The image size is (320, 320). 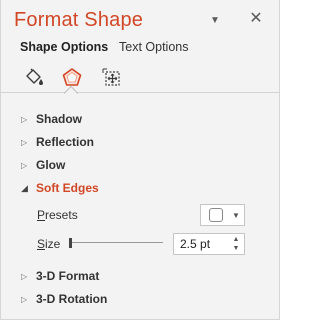 I want to click on soft-edges-presets-button: ▼, so click(x=222, y=215).